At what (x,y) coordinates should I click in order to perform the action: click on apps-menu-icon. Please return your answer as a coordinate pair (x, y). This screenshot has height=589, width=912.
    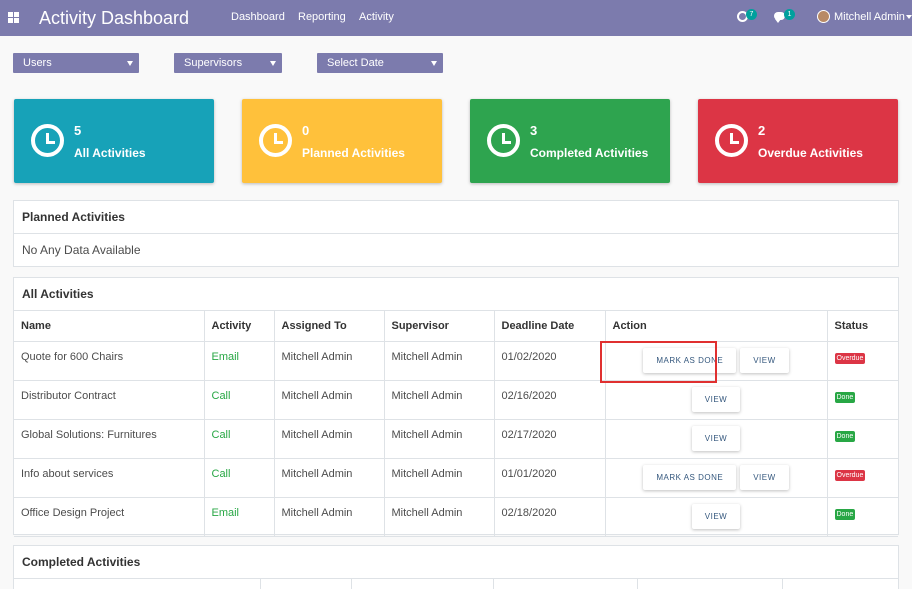
    Looking at the image, I should click on (13, 17).